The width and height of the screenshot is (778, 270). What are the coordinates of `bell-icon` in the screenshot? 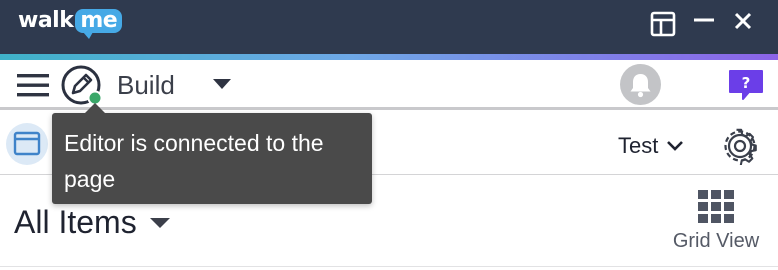 It's located at (640, 86).